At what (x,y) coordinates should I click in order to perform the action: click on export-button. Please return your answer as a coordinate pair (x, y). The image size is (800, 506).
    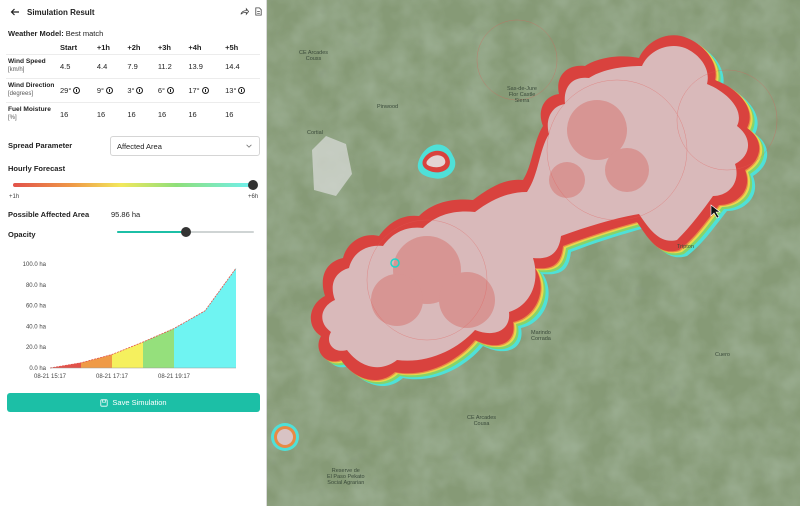
    Looking at the image, I should click on (258, 11).